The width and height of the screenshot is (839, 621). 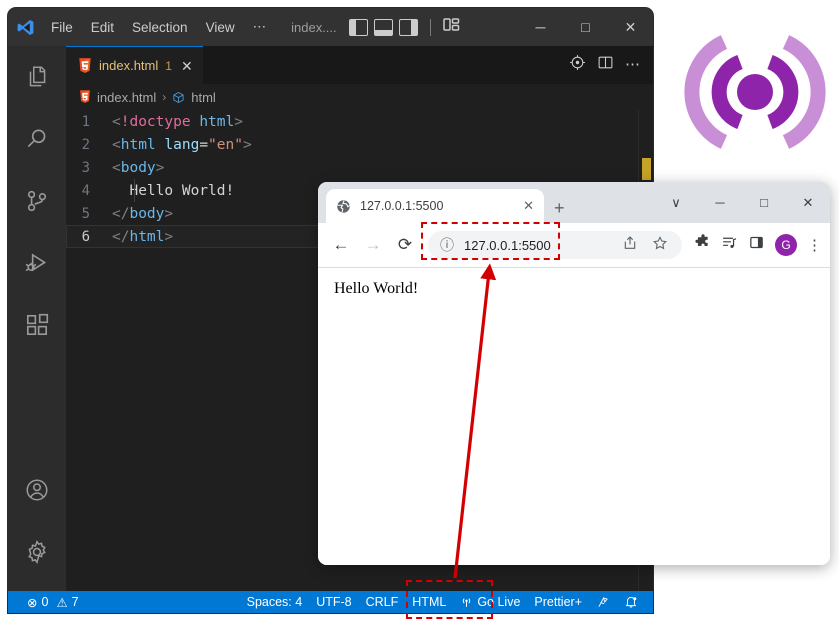 I want to click on menu-selection: Selection, so click(x=160, y=27).